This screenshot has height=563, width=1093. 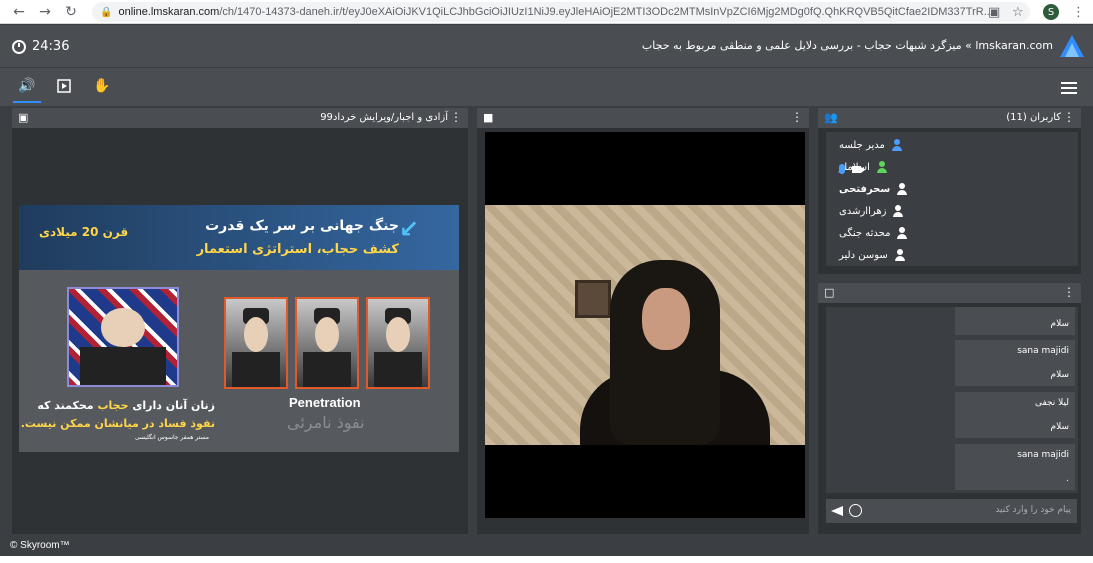 I want to click on users-kebab-icon: ⋮, so click(x=1069, y=117).